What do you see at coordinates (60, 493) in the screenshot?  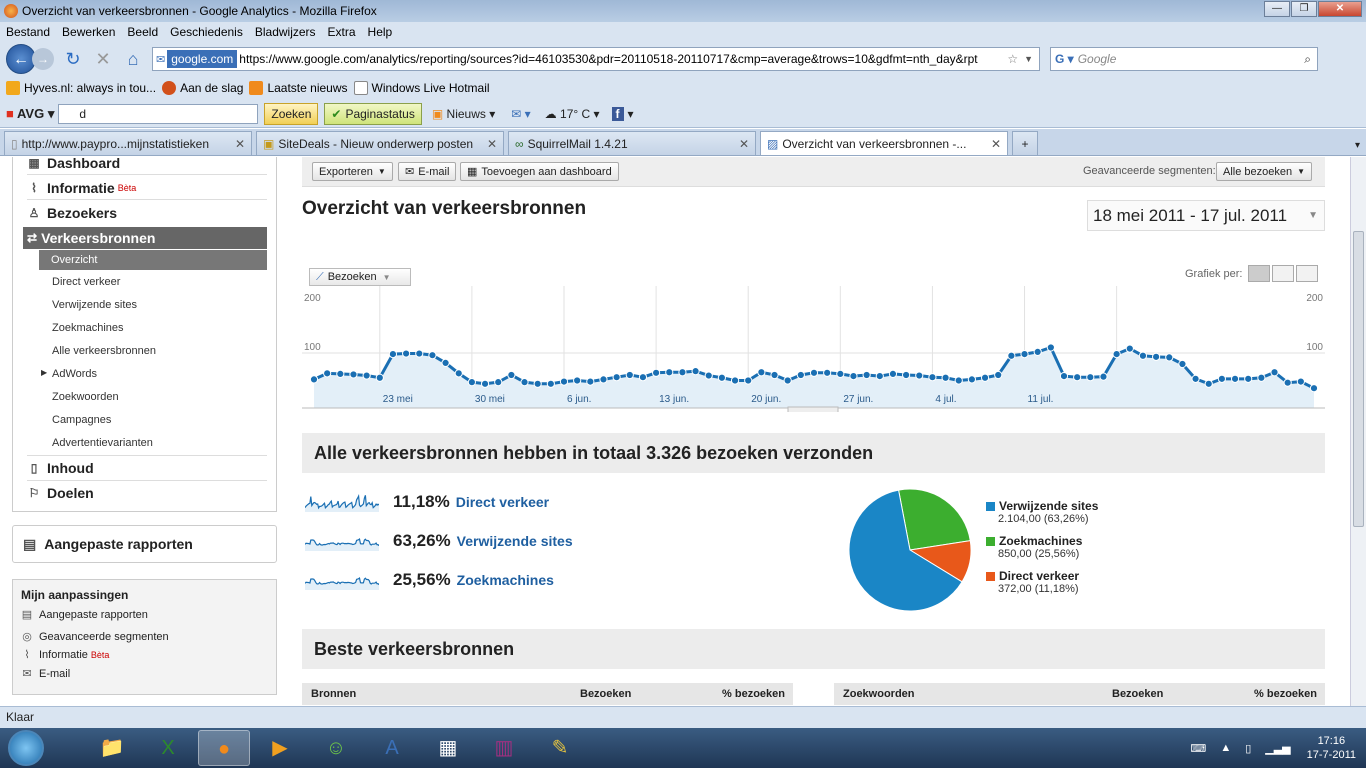 I see `sidebar-item-doelen: ⚐ Doelen` at bounding box center [60, 493].